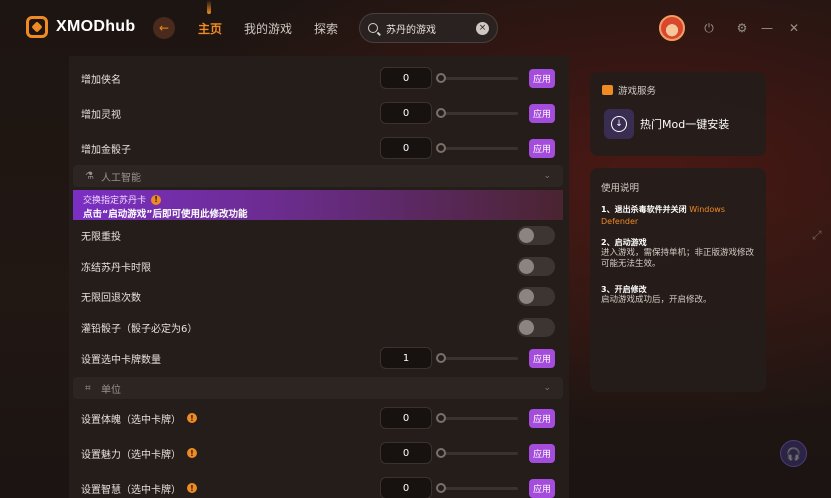 This screenshot has height=498, width=831. I want to click on toggle-row: 灌铅骰子（骰子必定为6）, so click(319, 327).